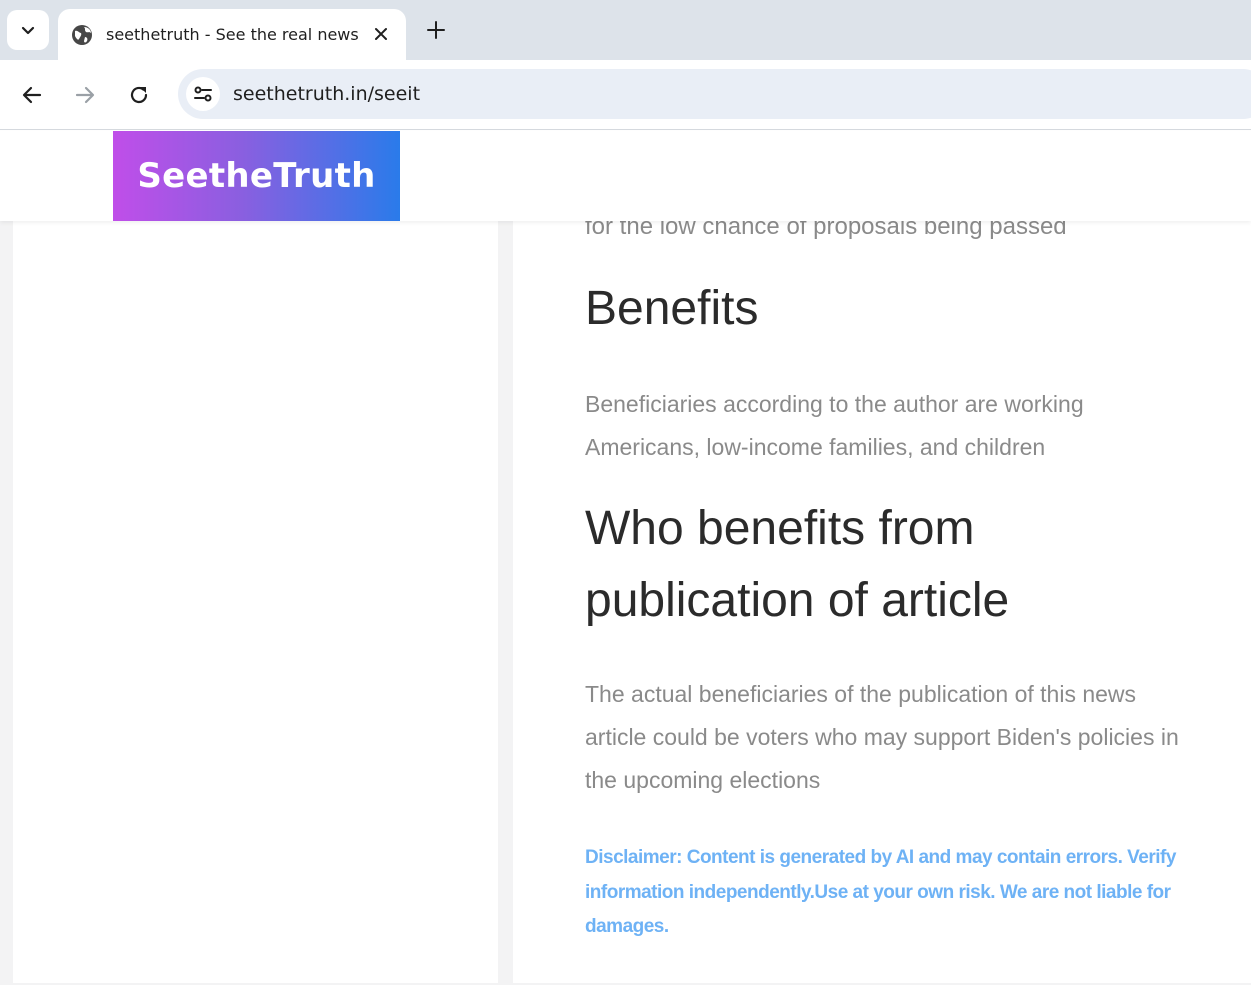 The image size is (1251, 985). I want to click on active-tab: seethetruth - See the real news, so click(232, 34).